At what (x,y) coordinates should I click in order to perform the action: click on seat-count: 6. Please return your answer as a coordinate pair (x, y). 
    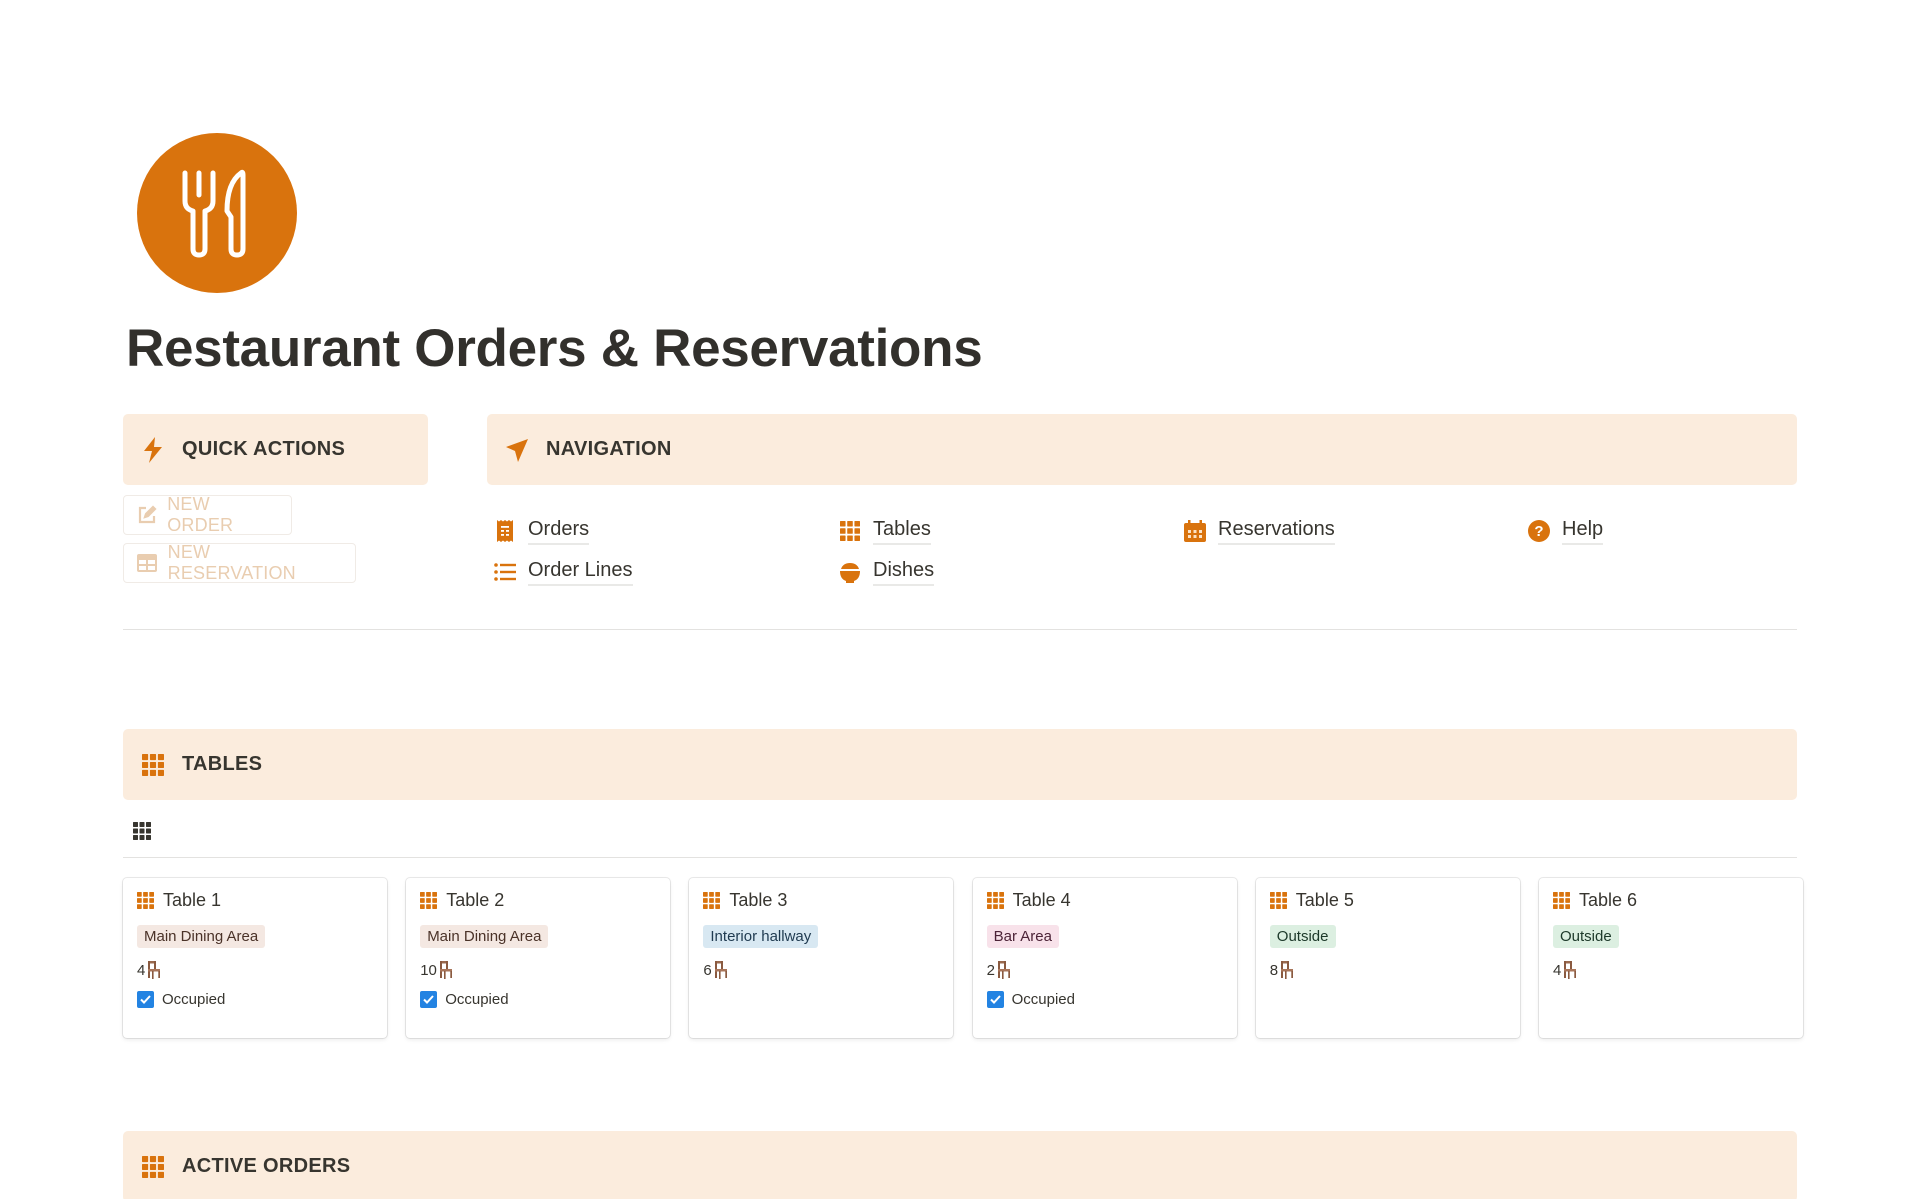
    Looking at the image, I should click on (707, 970).